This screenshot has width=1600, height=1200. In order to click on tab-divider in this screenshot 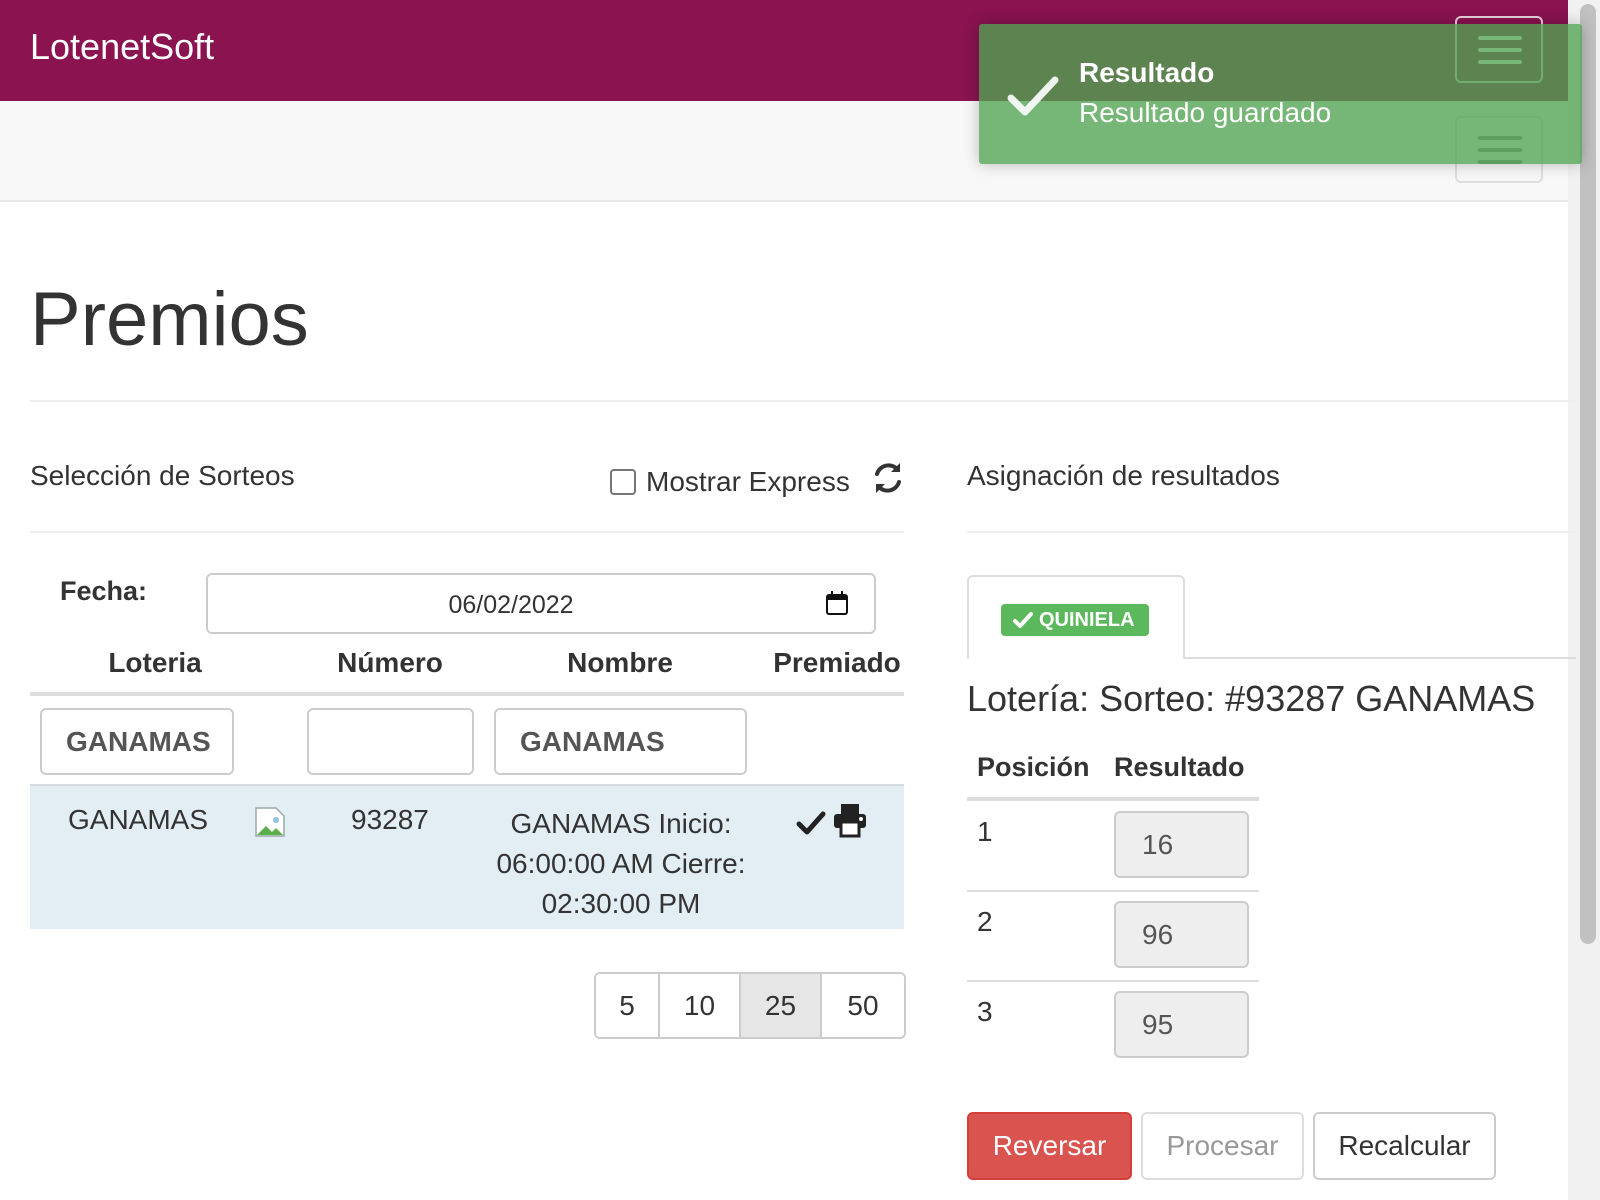, I will do `click(1380, 658)`.